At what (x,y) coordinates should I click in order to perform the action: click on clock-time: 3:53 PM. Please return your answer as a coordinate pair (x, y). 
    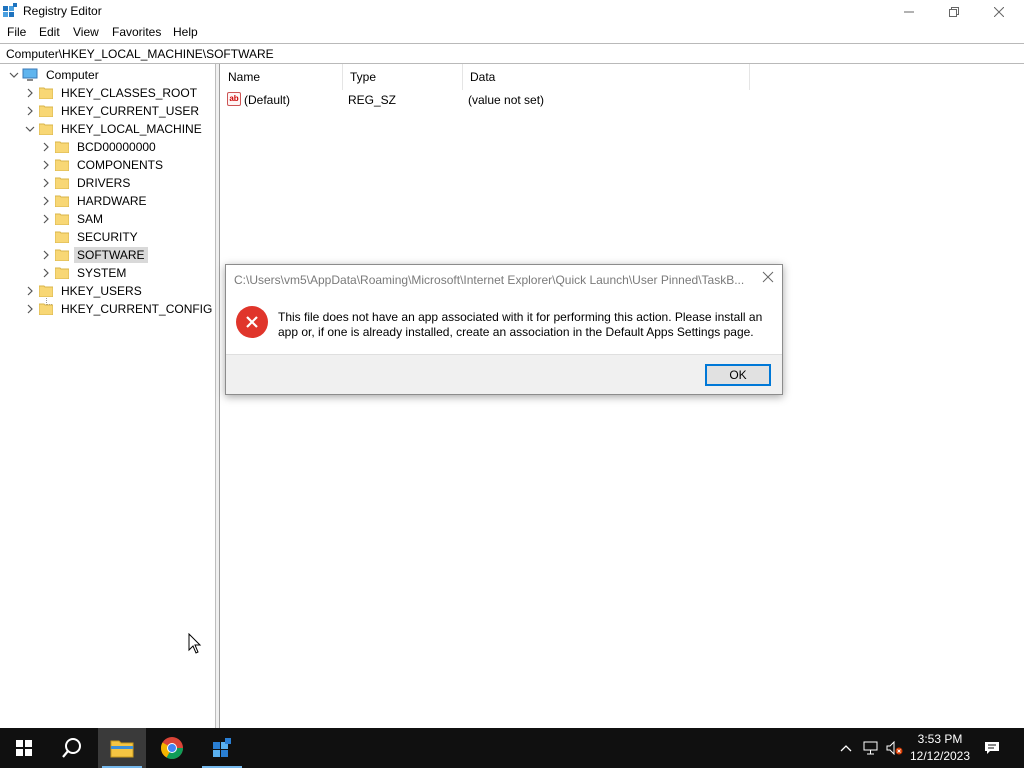
    Looking at the image, I should click on (940, 739).